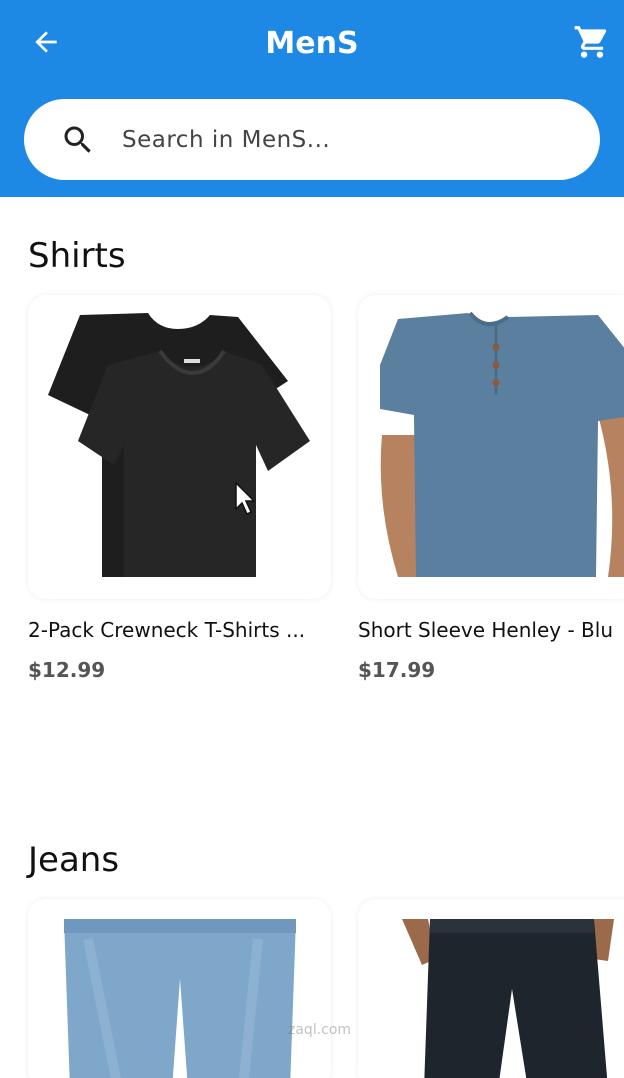 This screenshot has height=1078, width=624. What do you see at coordinates (77, 256) in the screenshot?
I see `section-title-shirts: Shirts` at bounding box center [77, 256].